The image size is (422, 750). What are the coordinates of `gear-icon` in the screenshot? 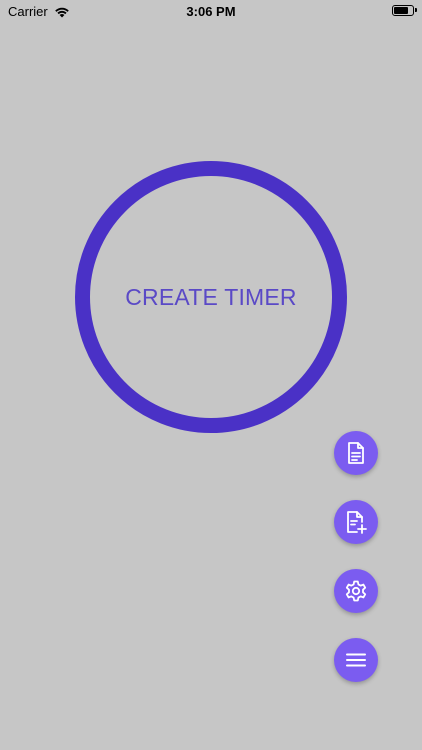 It's located at (356, 591).